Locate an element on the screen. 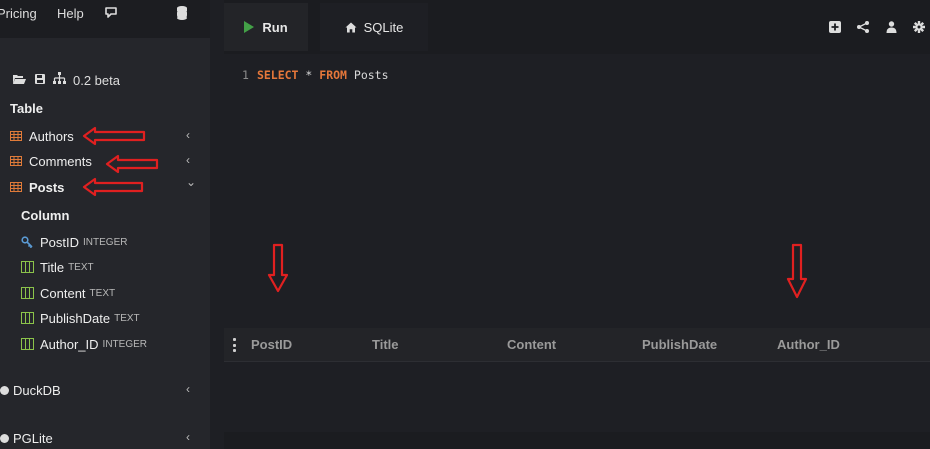  sidebar-toolbar: 0.2 beta is located at coordinates (66, 80).